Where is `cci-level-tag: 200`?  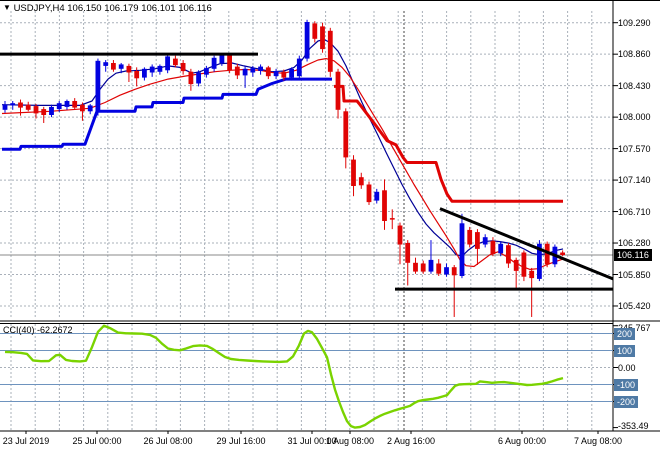 cci-level-tag: 200 is located at coordinates (625, 333).